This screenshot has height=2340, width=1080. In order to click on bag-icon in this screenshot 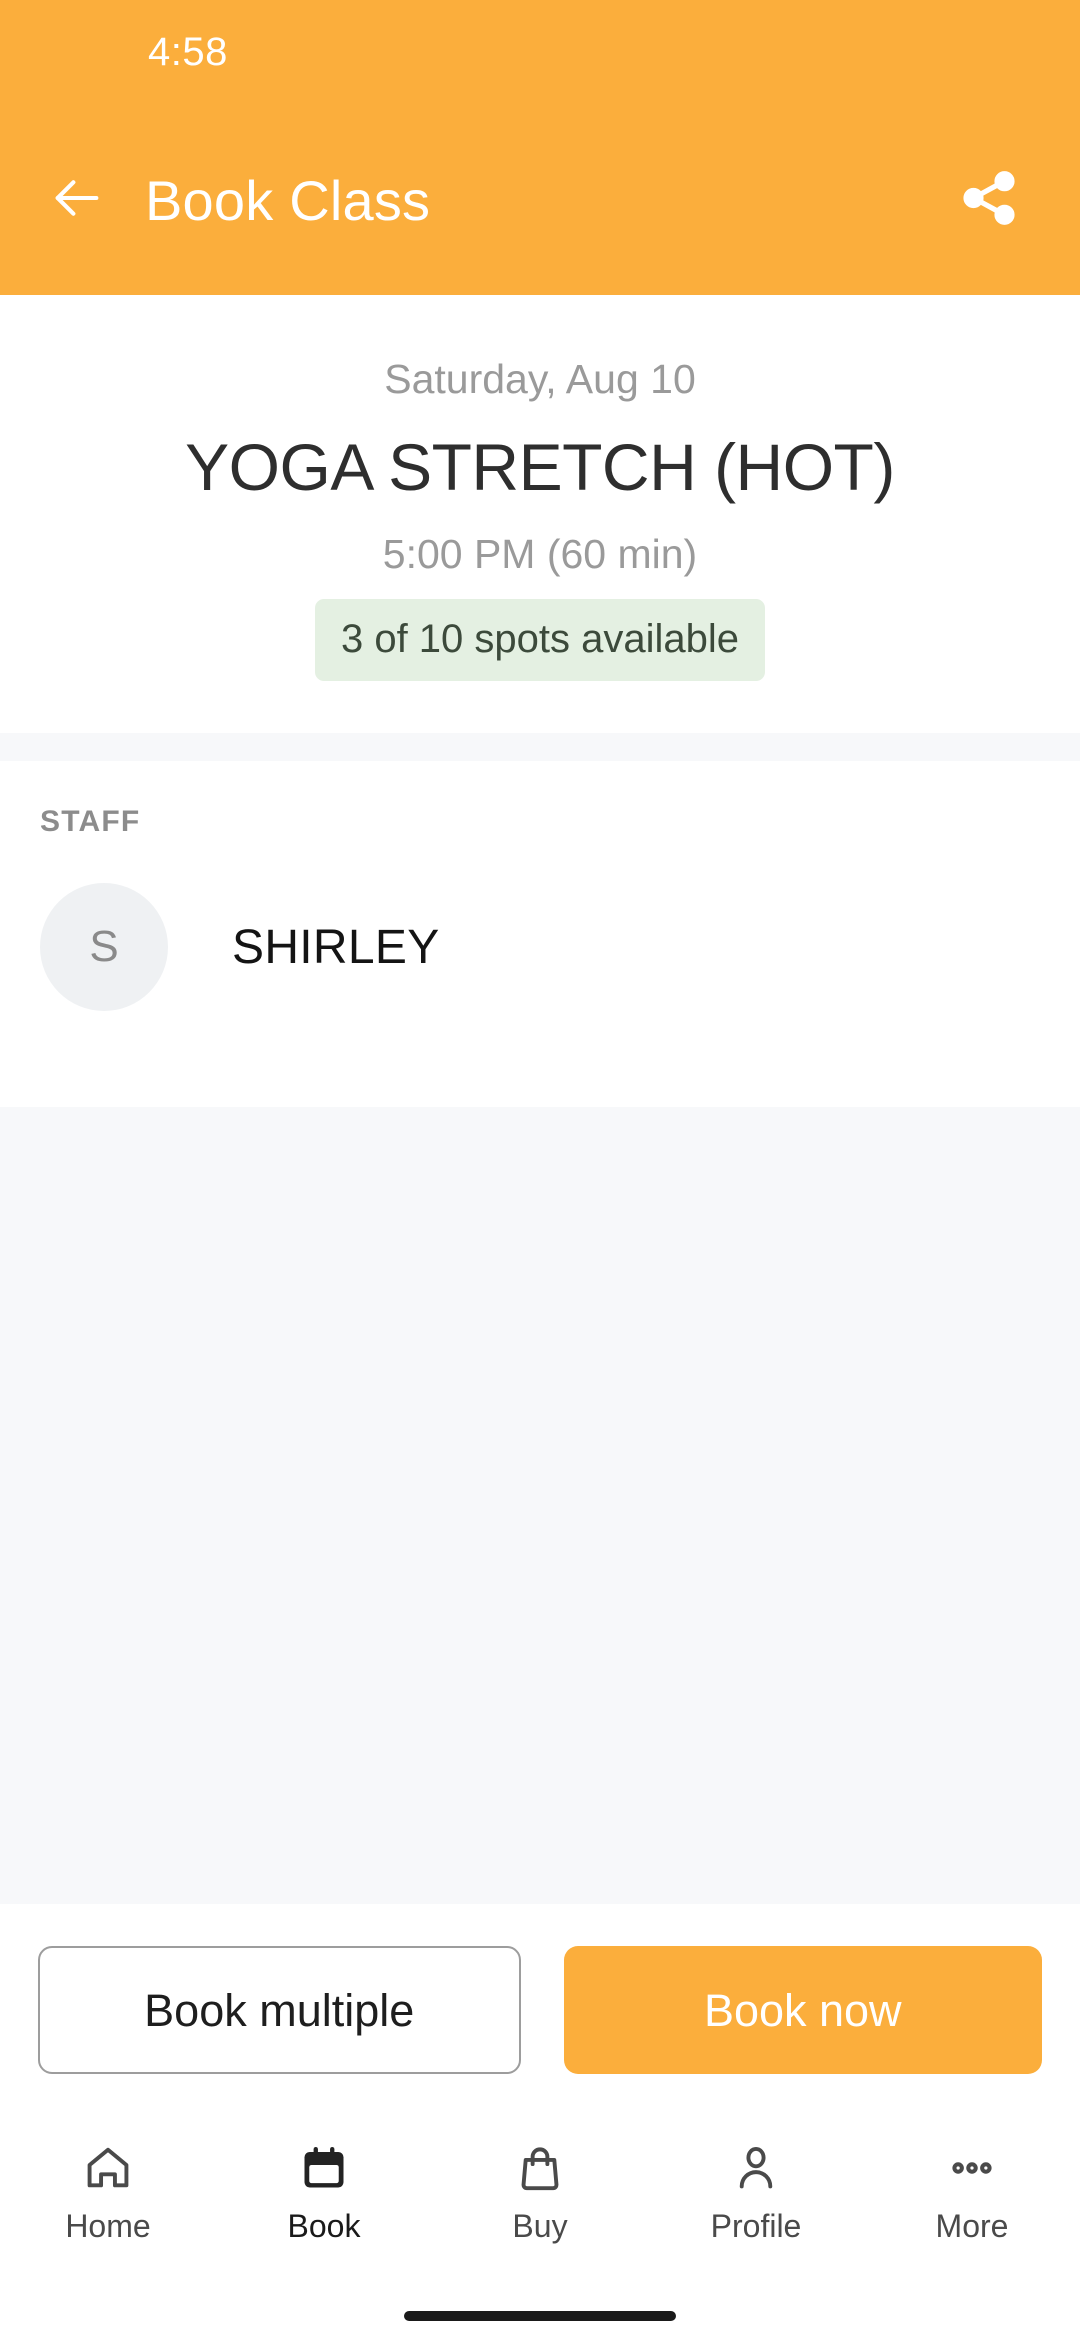, I will do `click(540, 2168)`.